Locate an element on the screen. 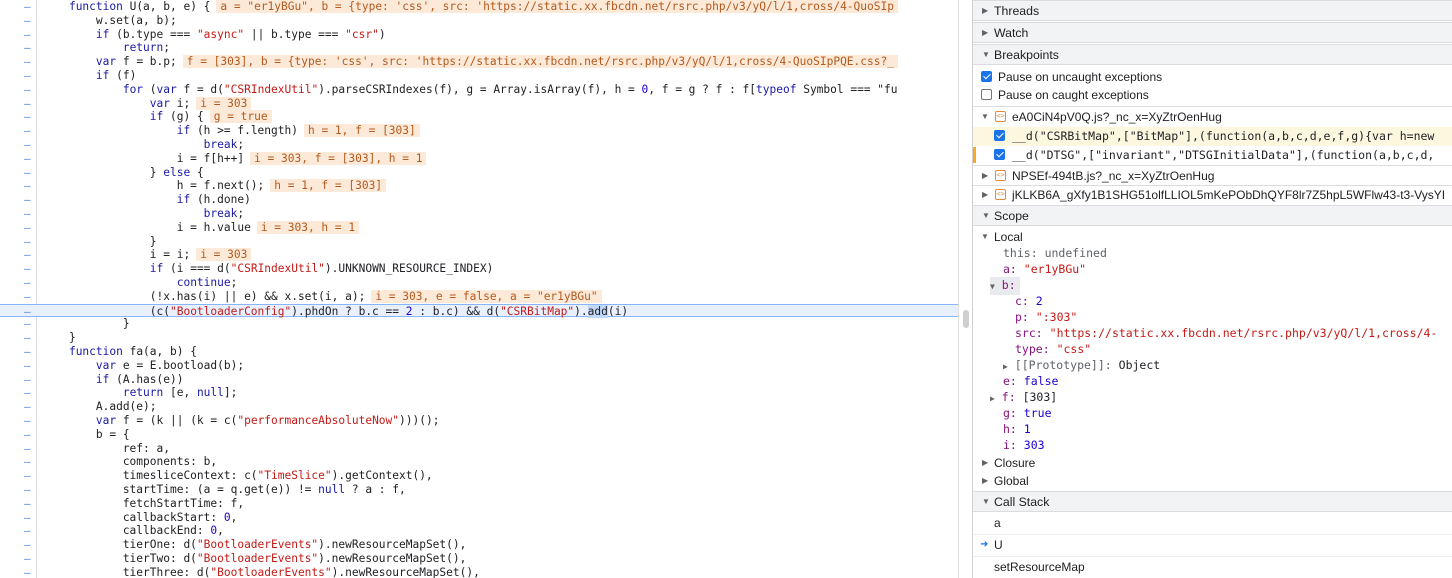 The height and width of the screenshot is (578, 1452). call-frame-setResourceMap: setResourceMap is located at coordinates (1212, 567).